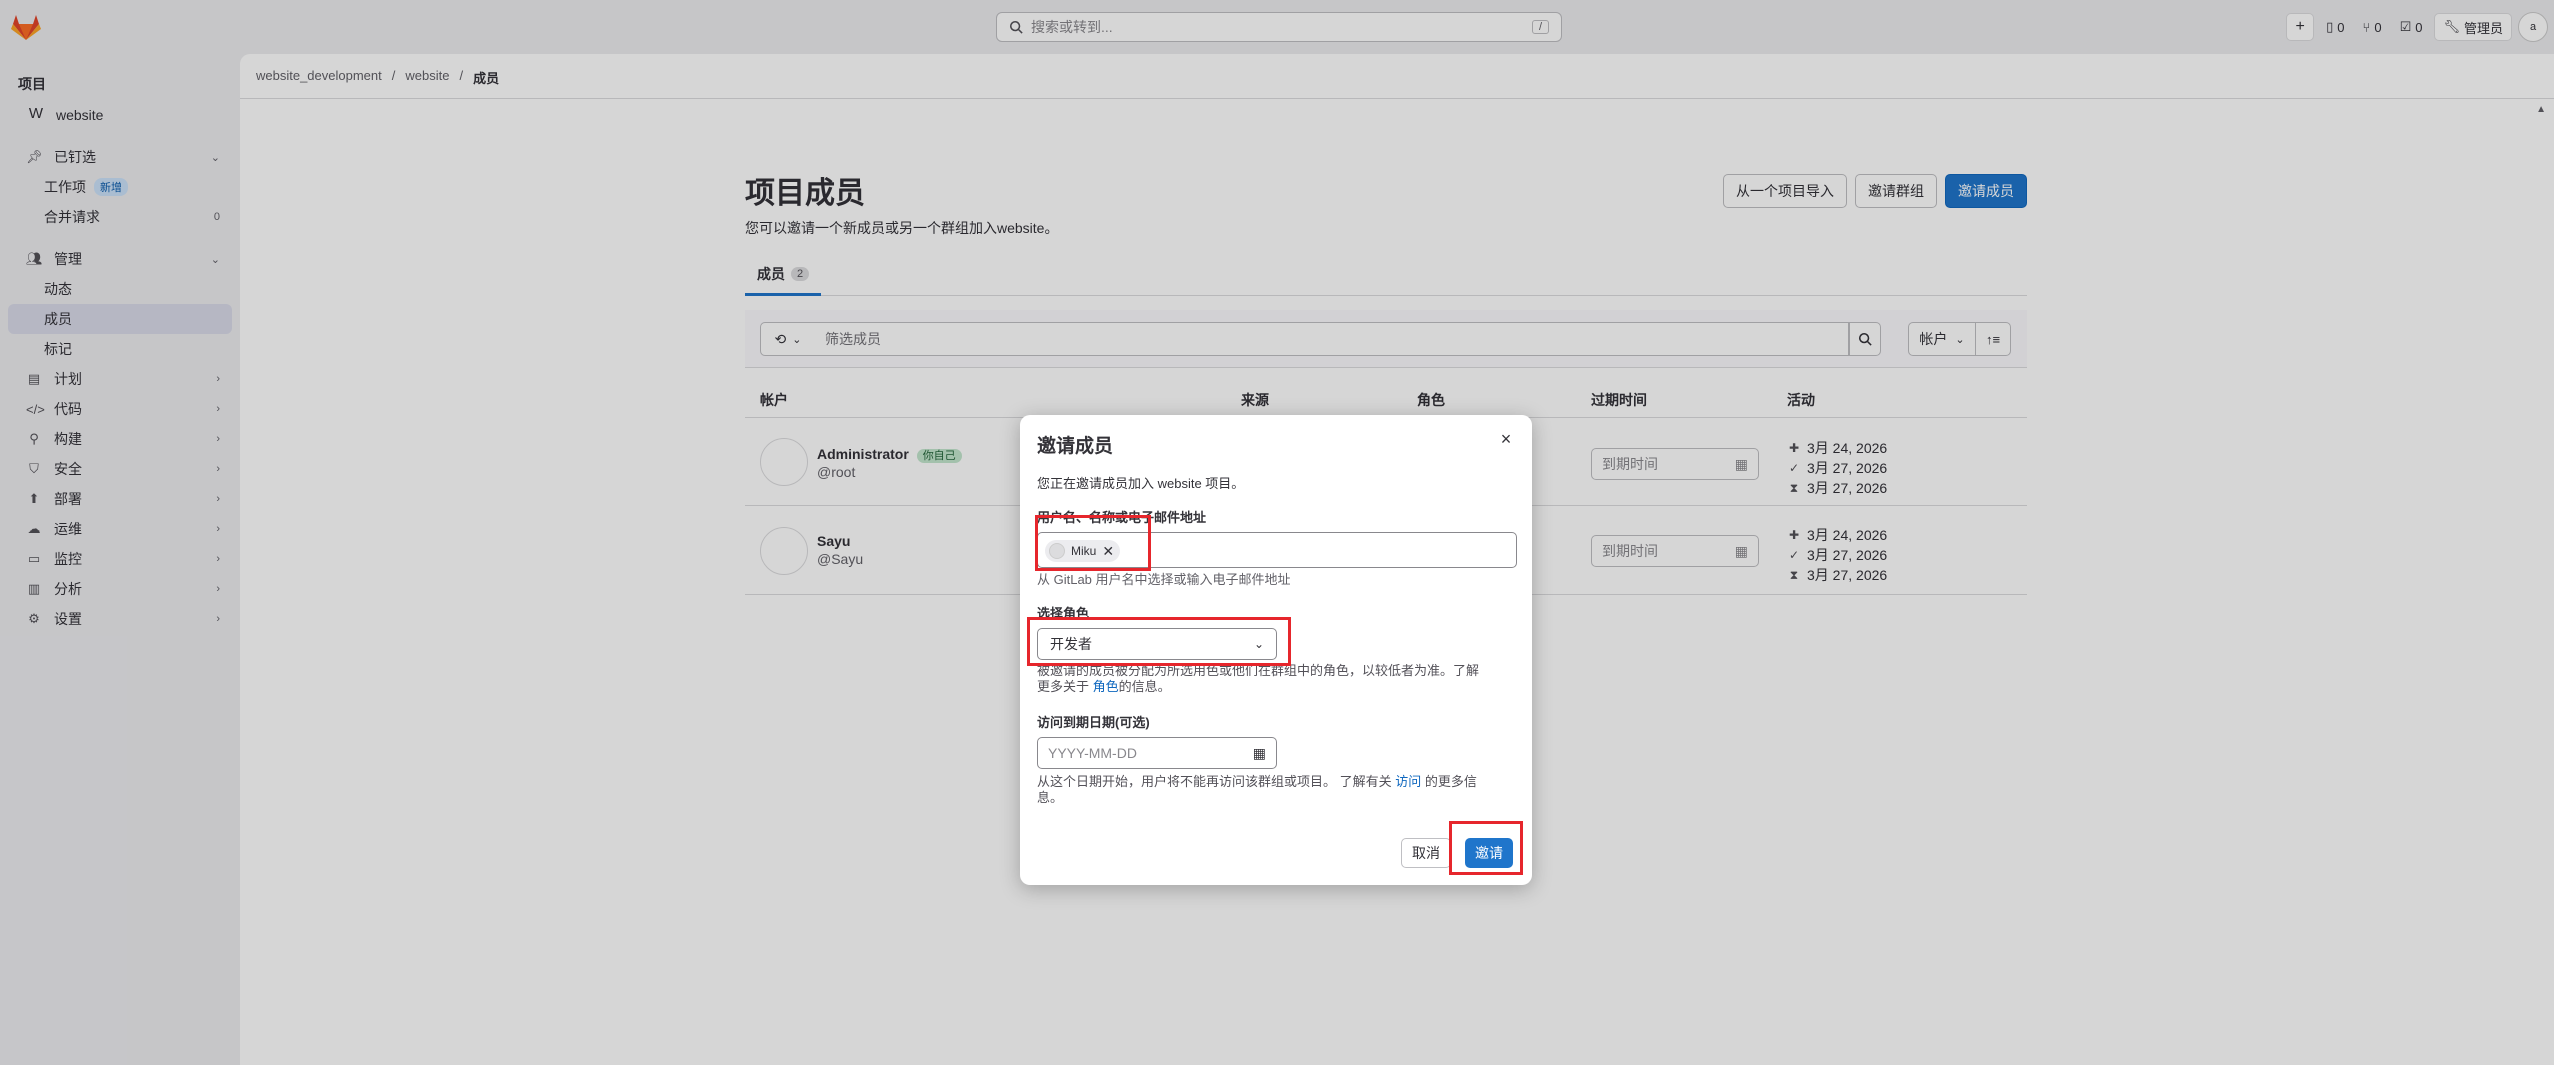 This screenshot has width=2554, height=1065. I want to click on close-icon: ×, so click(1506, 441).